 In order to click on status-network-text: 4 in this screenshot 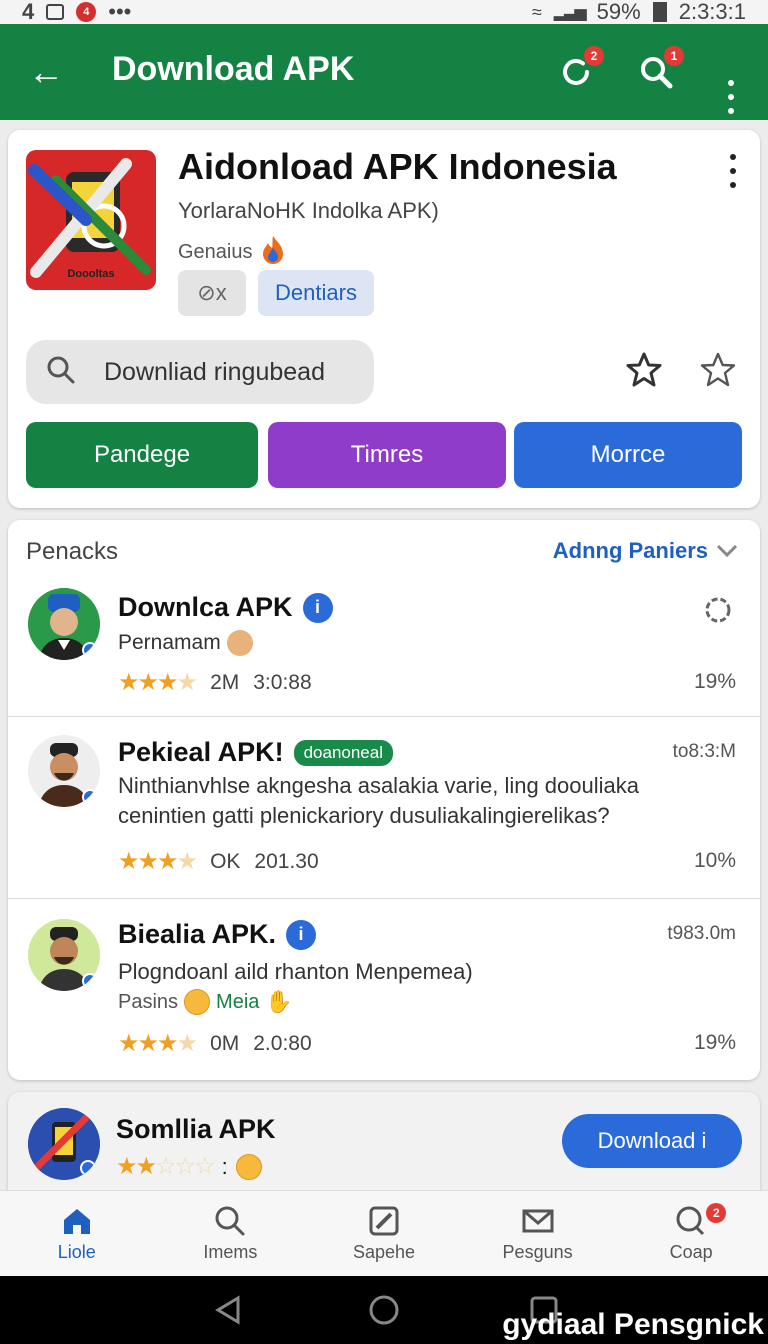, I will do `click(28, 12)`.